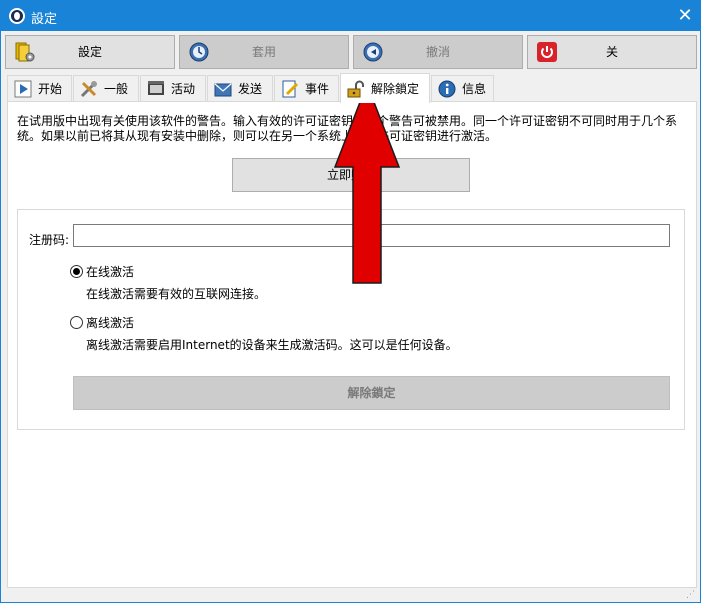 Image resolution: width=701 pixels, height=603 pixels. I want to click on film-icon, so click(156, 88).